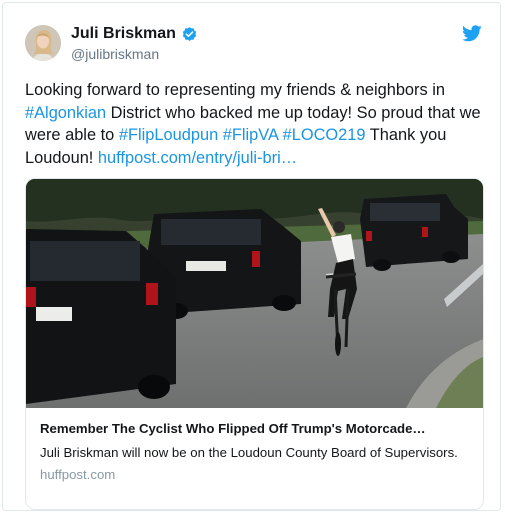 The image size is (505, 515). Describe the element at coordinates (189, 33) in the screenshot. I see `verified-badge-icon` at that location.